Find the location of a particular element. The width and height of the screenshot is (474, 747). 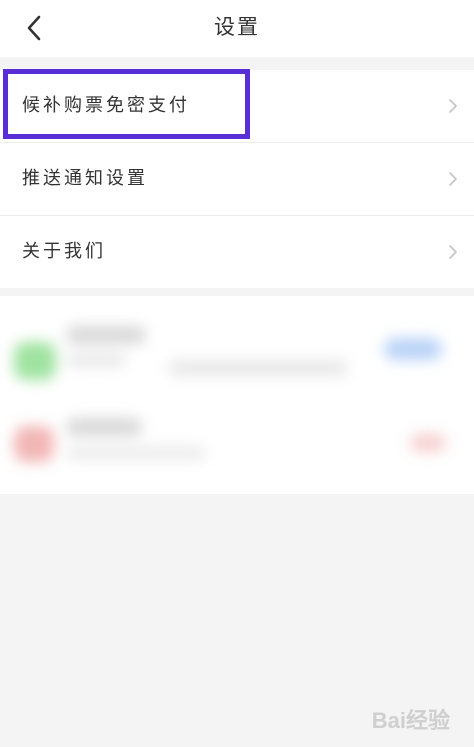

nav-bar: 设置 is located at coordinates (237, 28).